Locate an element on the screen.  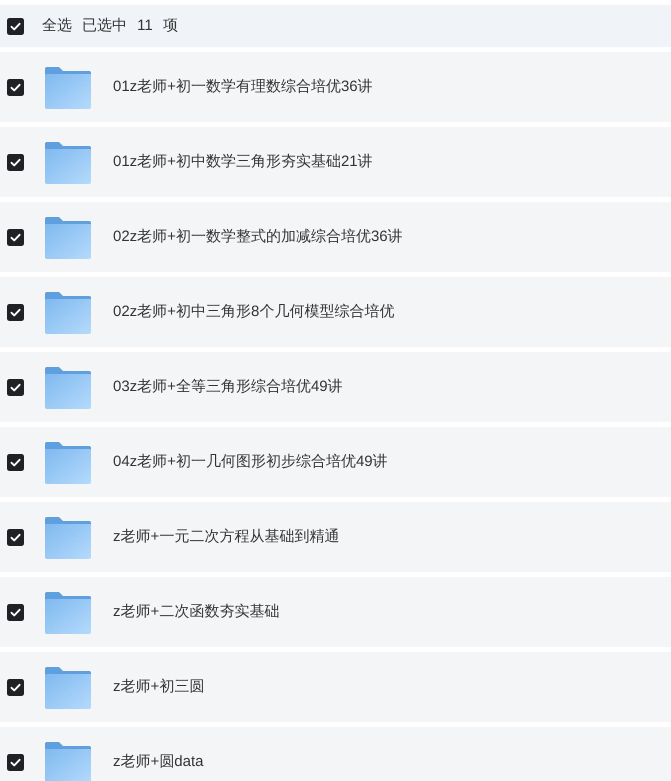
folder-name: z老师+圆data is located at coordinates (158, 762).